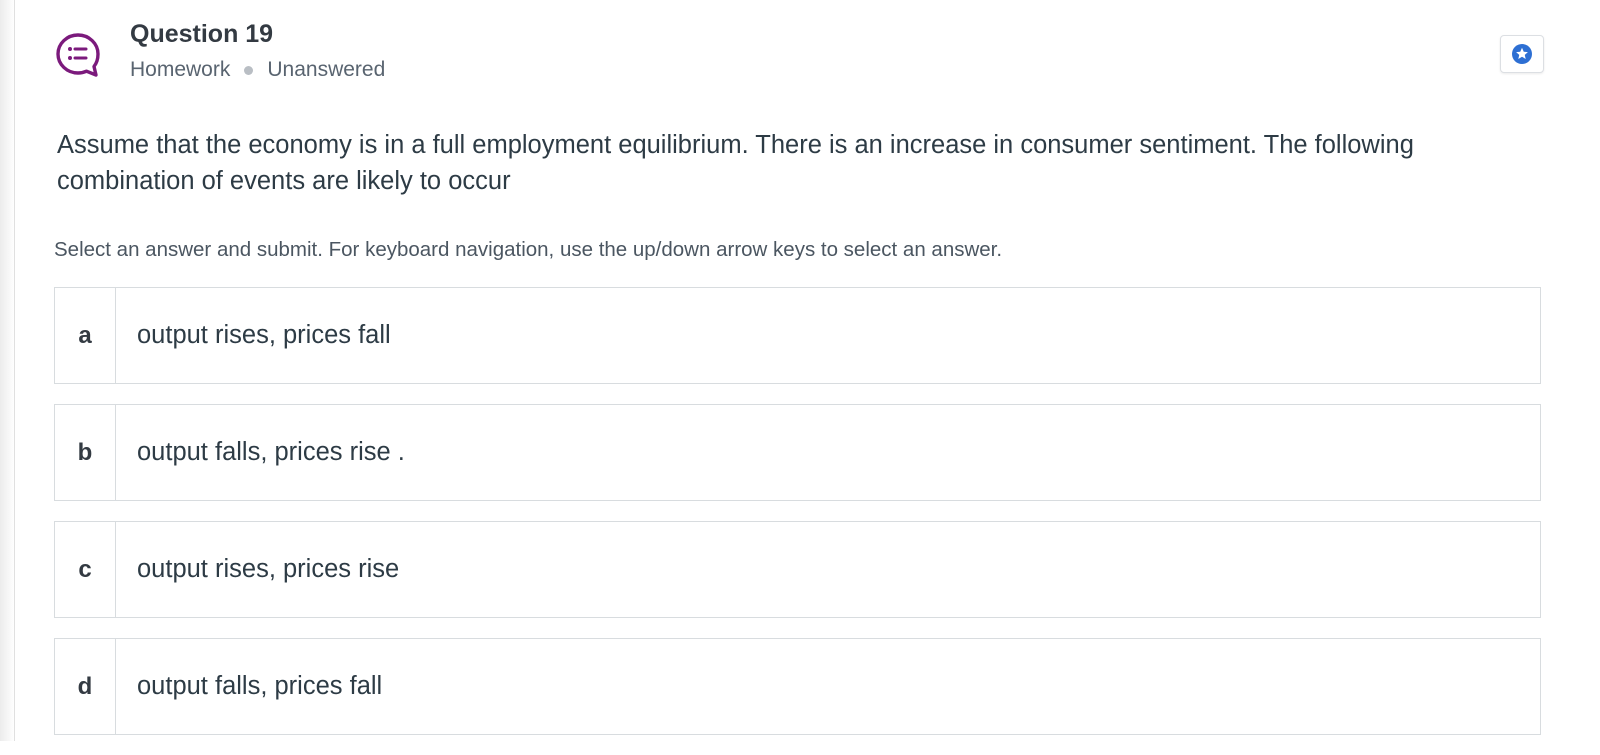  Describe the element at coordinates (797, 335) in the screenshot. I see `answer-option-a: a output rises, prices fall` at that location.